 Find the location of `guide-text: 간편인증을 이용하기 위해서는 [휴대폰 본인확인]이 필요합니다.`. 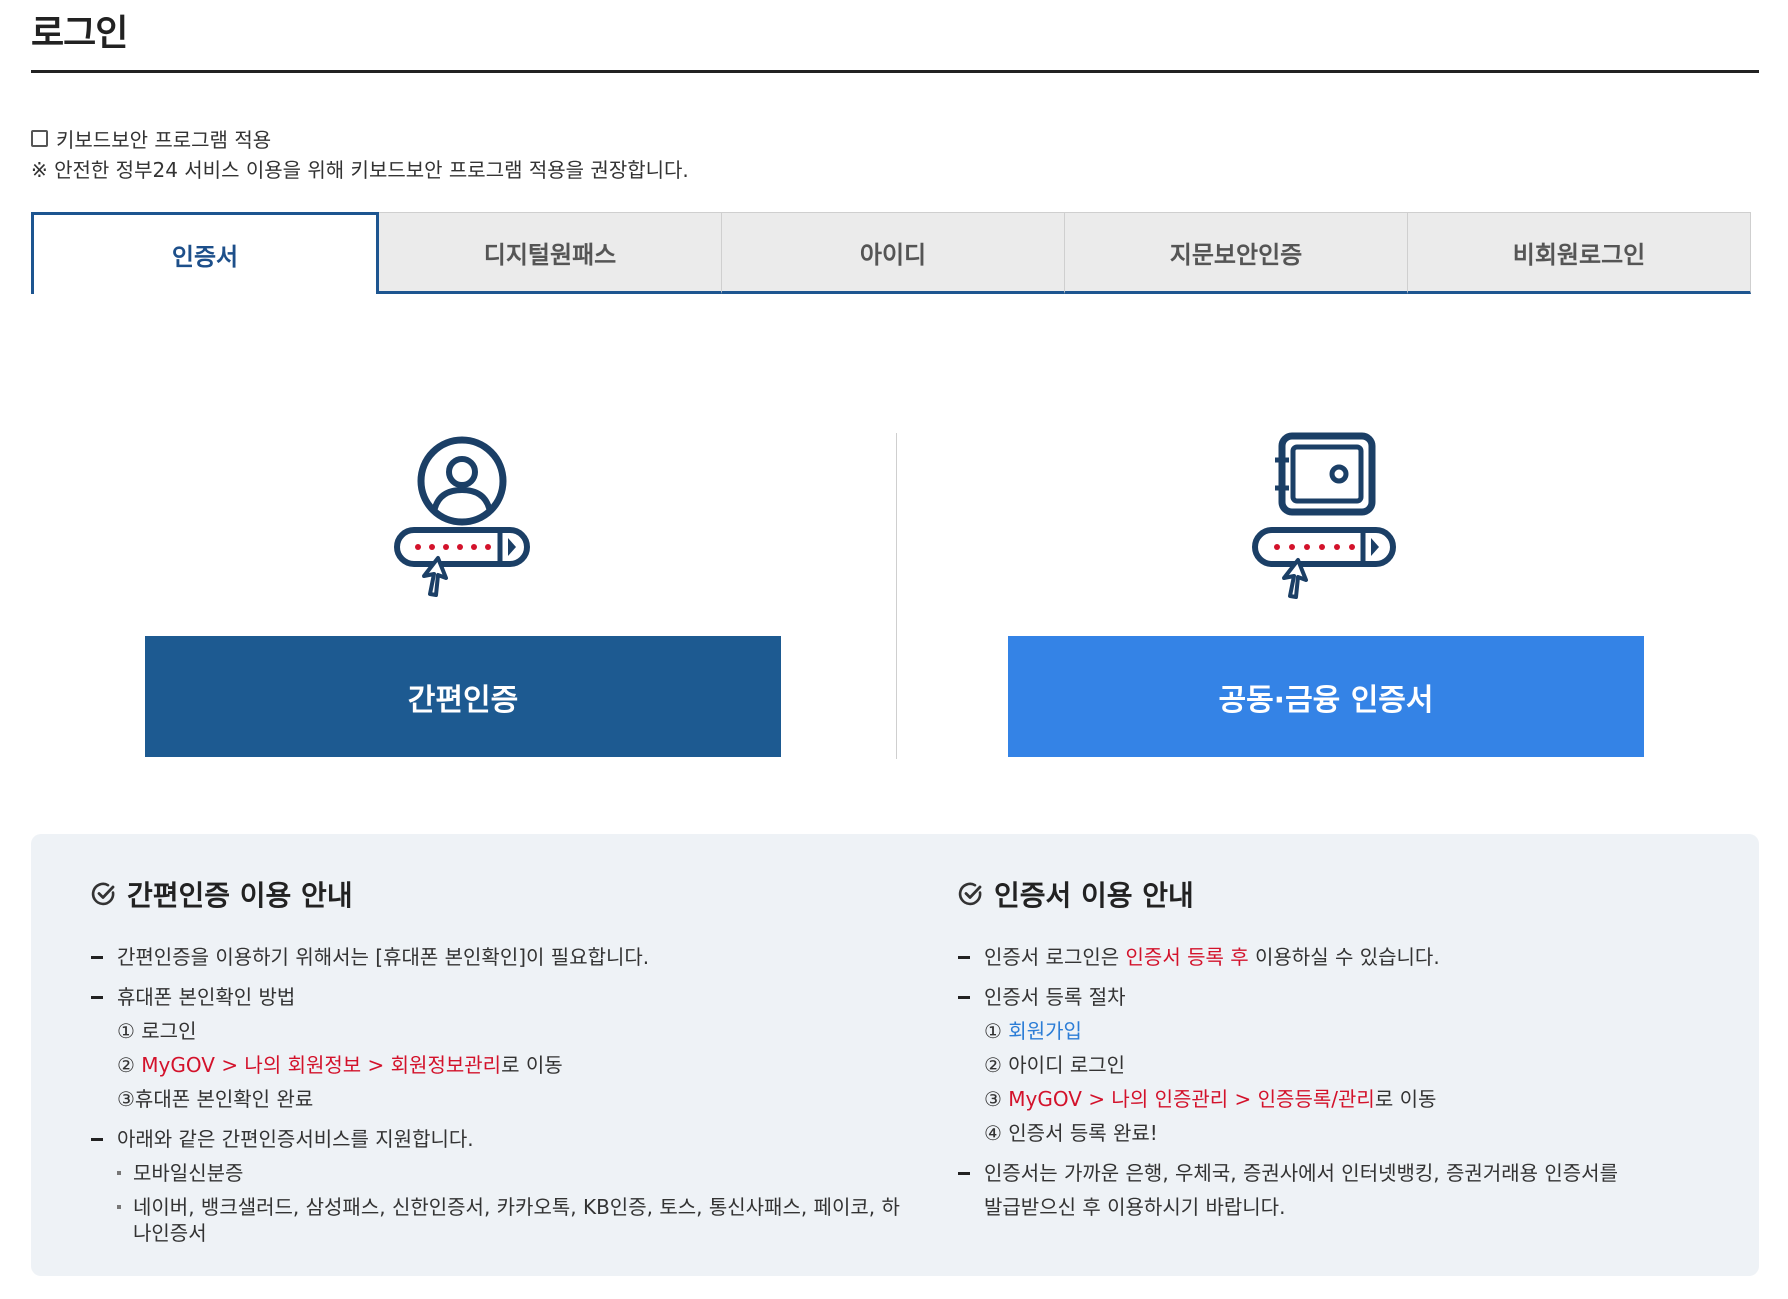

guide-text: 간편인증을 이용하기 위해서는 [휴대폰 본인확인]이 필요합니다. is located at coordinates (383, 957).